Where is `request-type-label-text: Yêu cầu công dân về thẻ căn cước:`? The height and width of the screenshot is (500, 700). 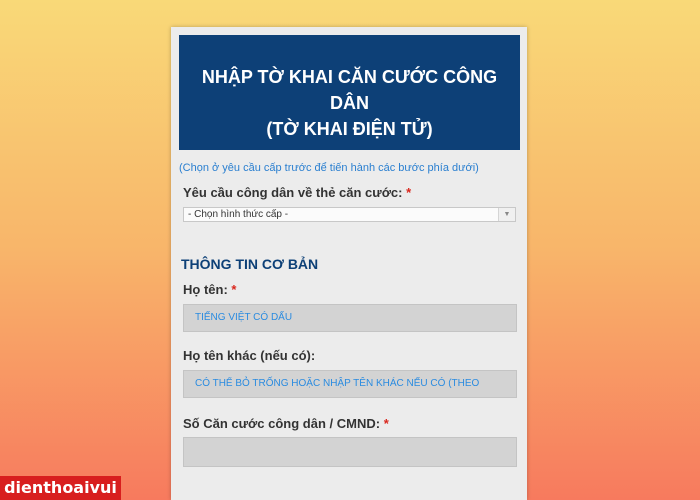
request-type-label-text: Yêu cầu công dân về thẻ căn cước: is located at coordinates (293, 192).